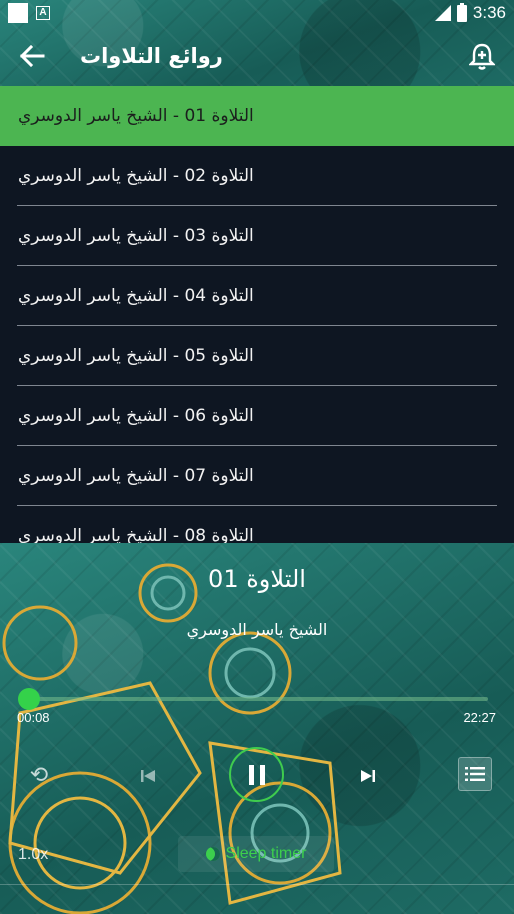 The height and width of the screenshot is (914, 514). What do you see at coordinates (136, 236) in the screenshot?
I see `track-label: التلاوة 03 - الشيخ ياسر الدوسري` at bounding box center [136, 236].